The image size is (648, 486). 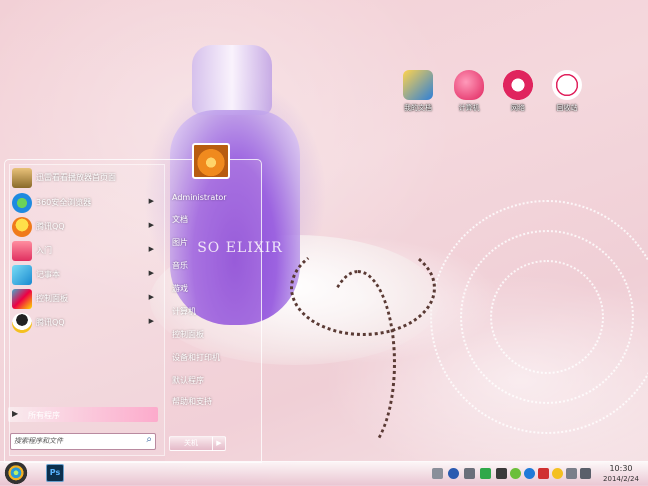 I want to click on taskbar-photoshop-button: Ps, so click(x=55, y=473).